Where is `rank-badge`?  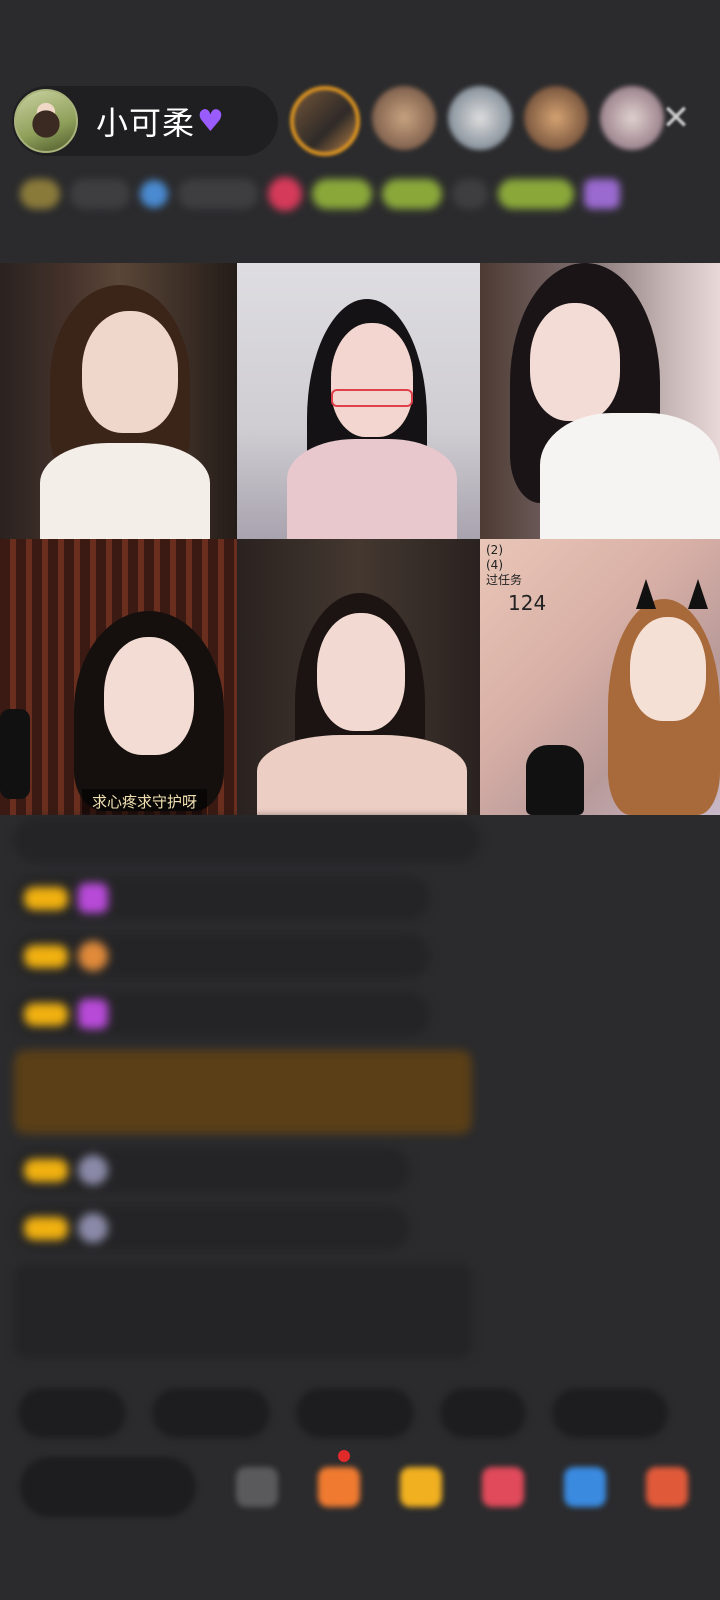 rank-badge is located at coordinates (40, 194).